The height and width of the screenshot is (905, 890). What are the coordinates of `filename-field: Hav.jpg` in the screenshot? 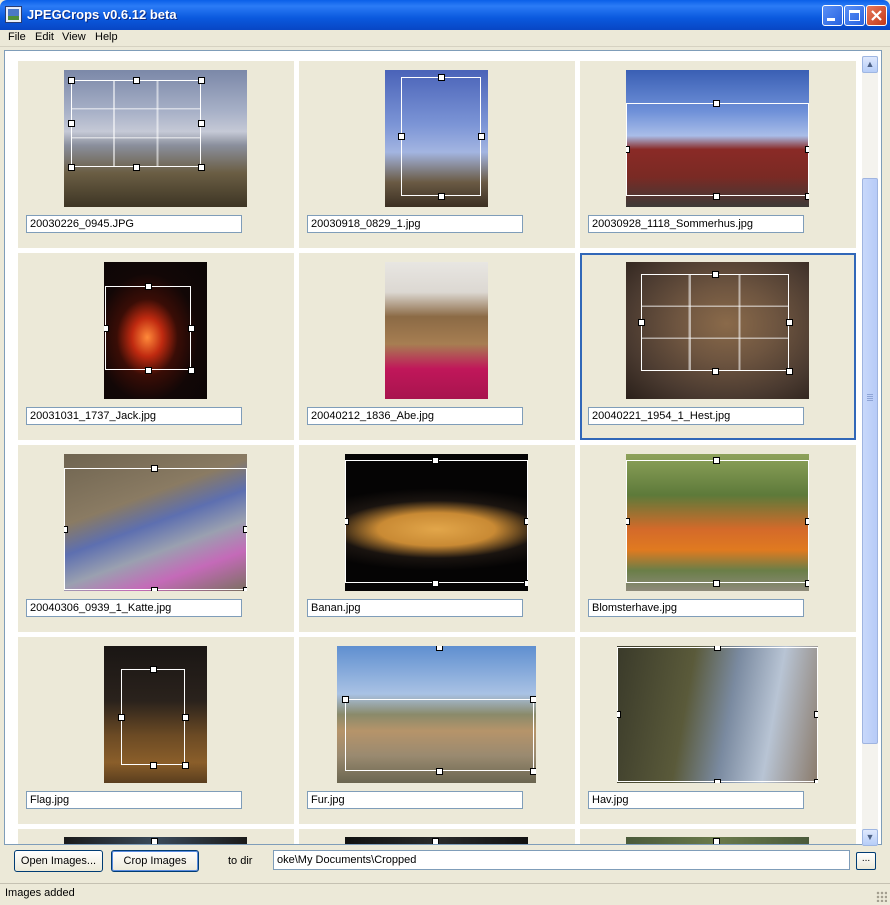 It's located at (696, 800).